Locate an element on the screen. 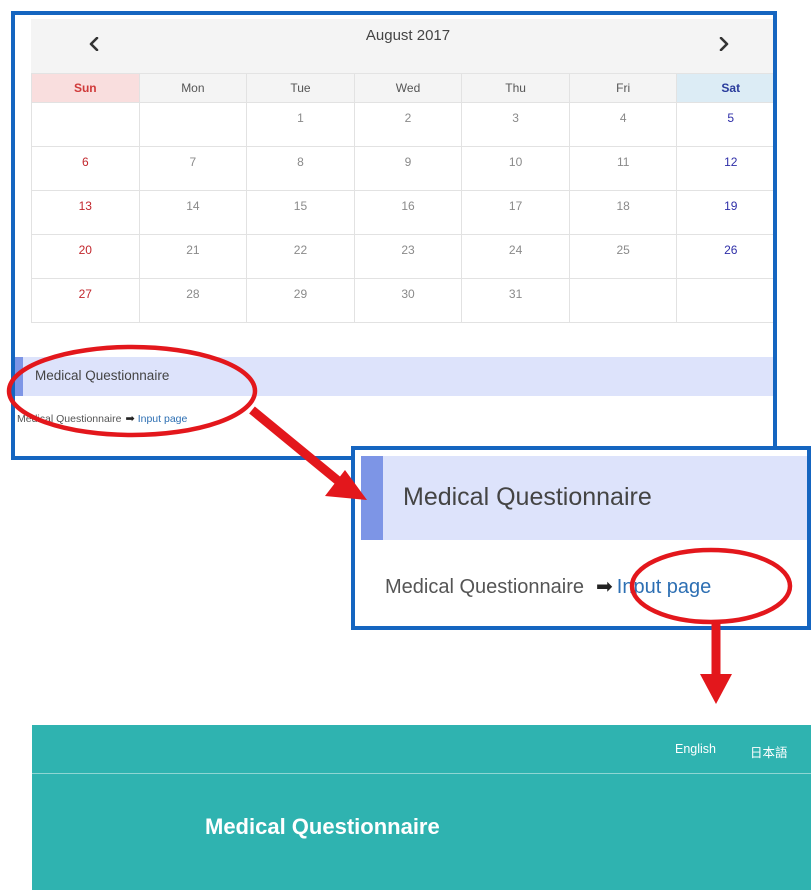 Image resolution: width=811 pixels, height=890 pixels. chevron-right-icon is located at coordinates (724, 44).